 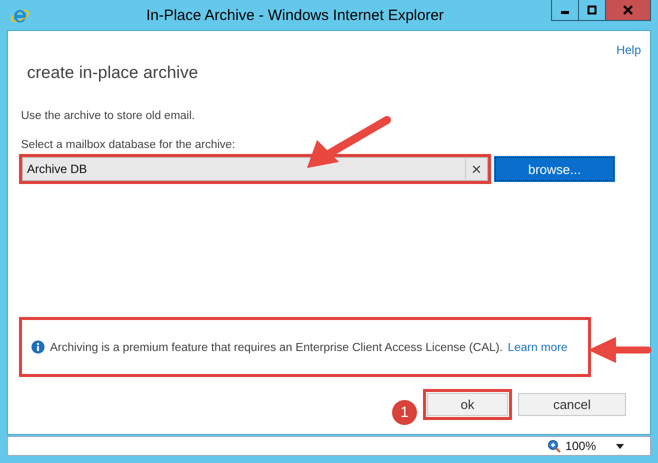 I want to click on maximize-icon, so click(x=592, y=10).